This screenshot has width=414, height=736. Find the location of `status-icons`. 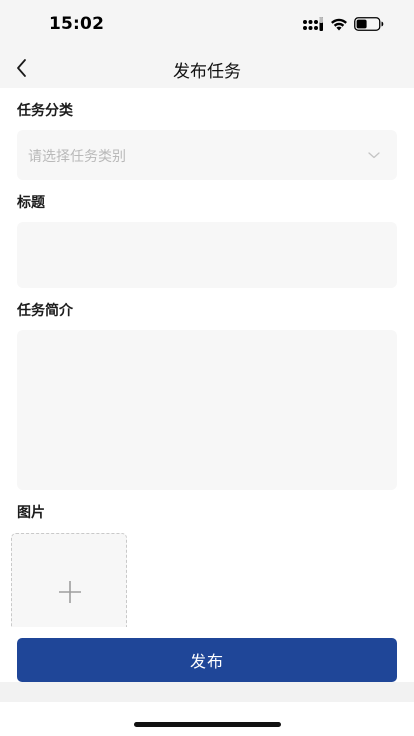

status-icons is located at coordinates (343, 24).